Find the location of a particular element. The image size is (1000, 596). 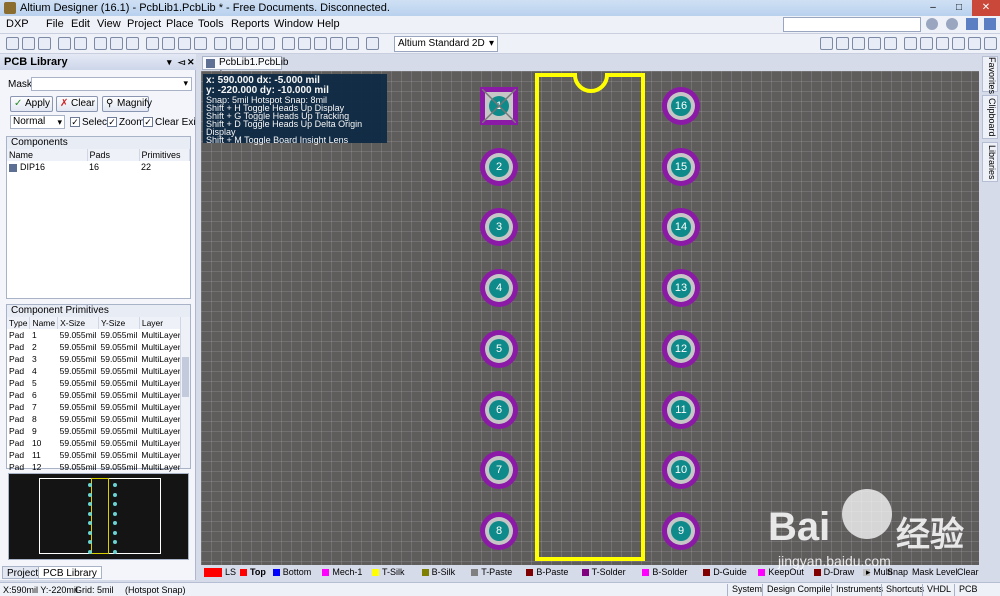

select-area-icon is located at coordinates (288, 43).